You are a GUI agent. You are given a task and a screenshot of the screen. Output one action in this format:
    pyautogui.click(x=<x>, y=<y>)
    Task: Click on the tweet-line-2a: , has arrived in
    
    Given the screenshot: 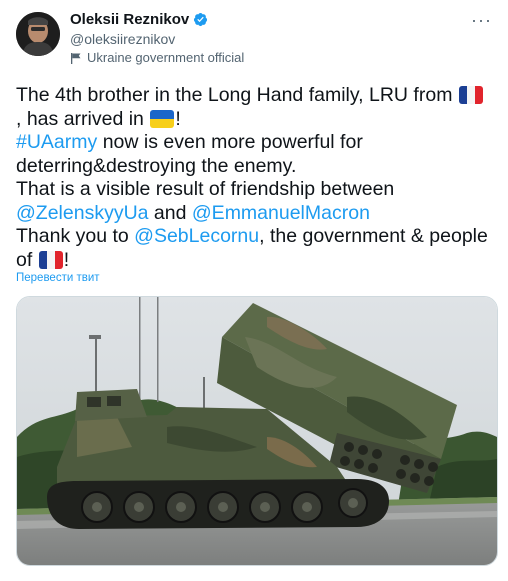 What is the action you would take?
    pyautogui.click(x=80, y=118)
    